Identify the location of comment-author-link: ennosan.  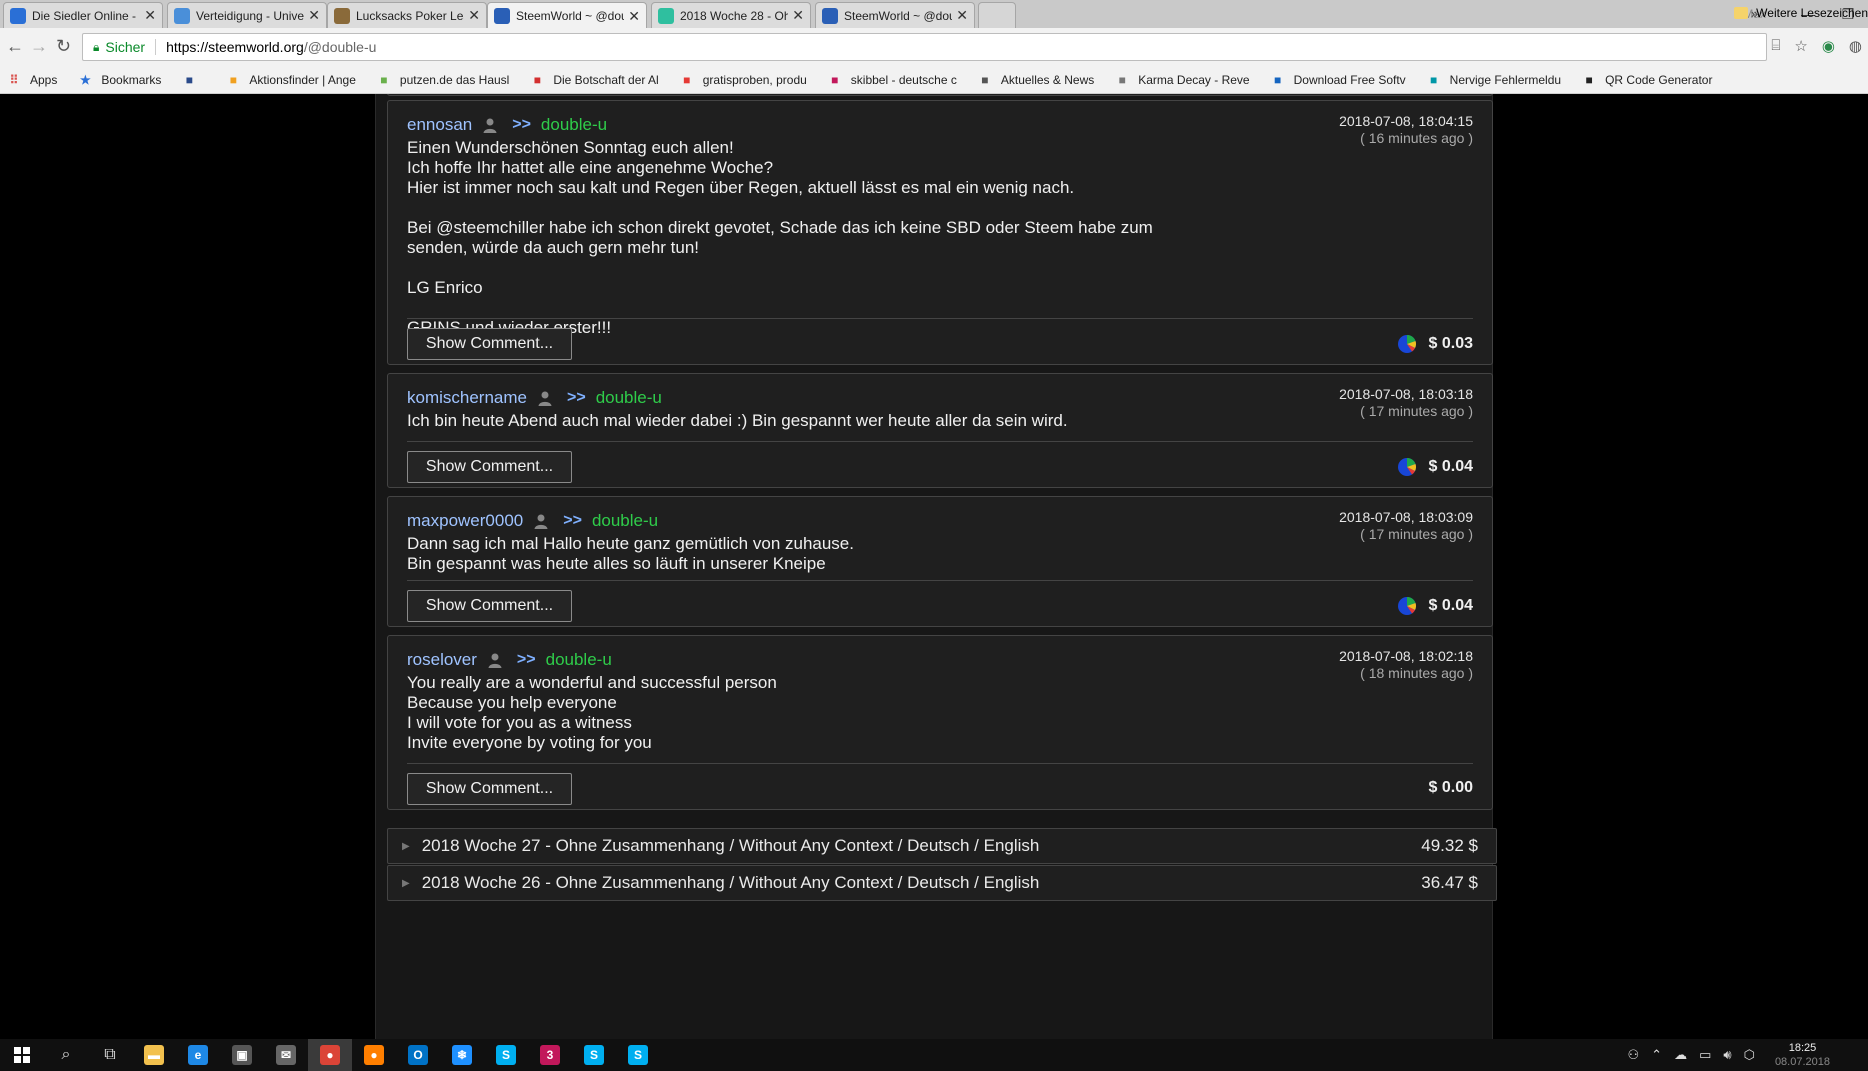
(439, 125).